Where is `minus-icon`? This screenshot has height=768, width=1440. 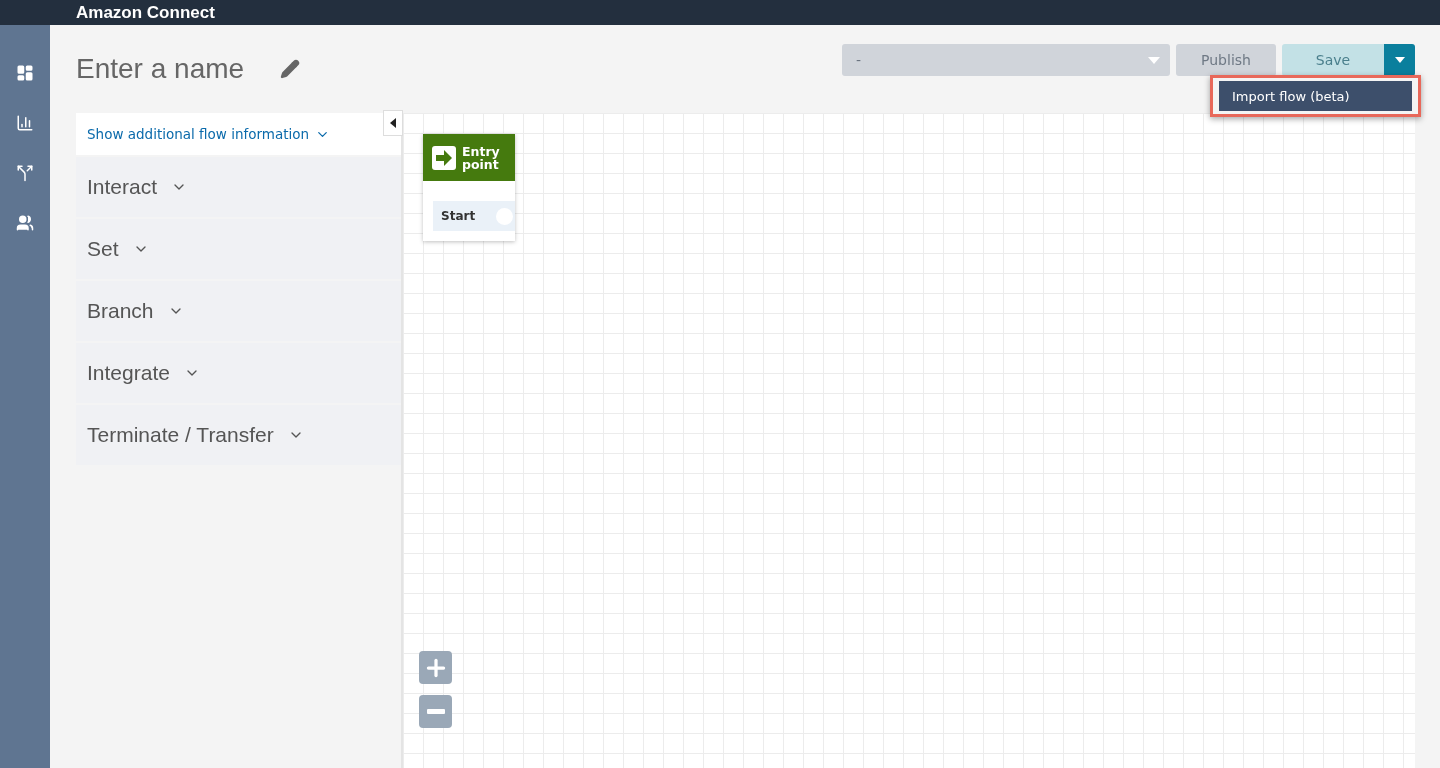
minus-icon is located at coordinates (435, 711).